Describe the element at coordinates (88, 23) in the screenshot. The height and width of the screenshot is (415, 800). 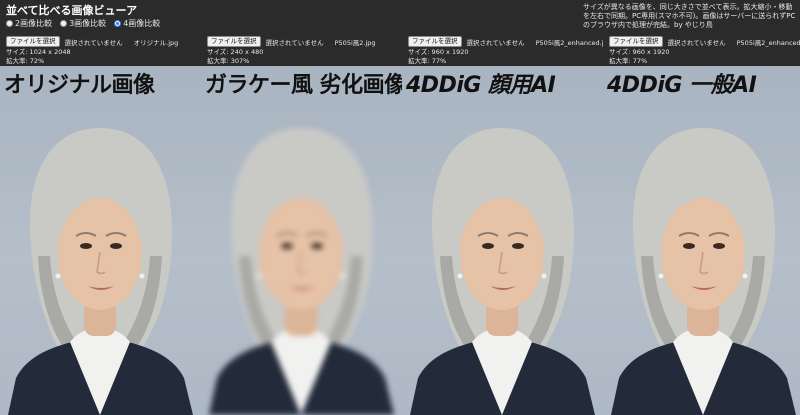
I see `mode-3-label: 3画像比較` at that location.